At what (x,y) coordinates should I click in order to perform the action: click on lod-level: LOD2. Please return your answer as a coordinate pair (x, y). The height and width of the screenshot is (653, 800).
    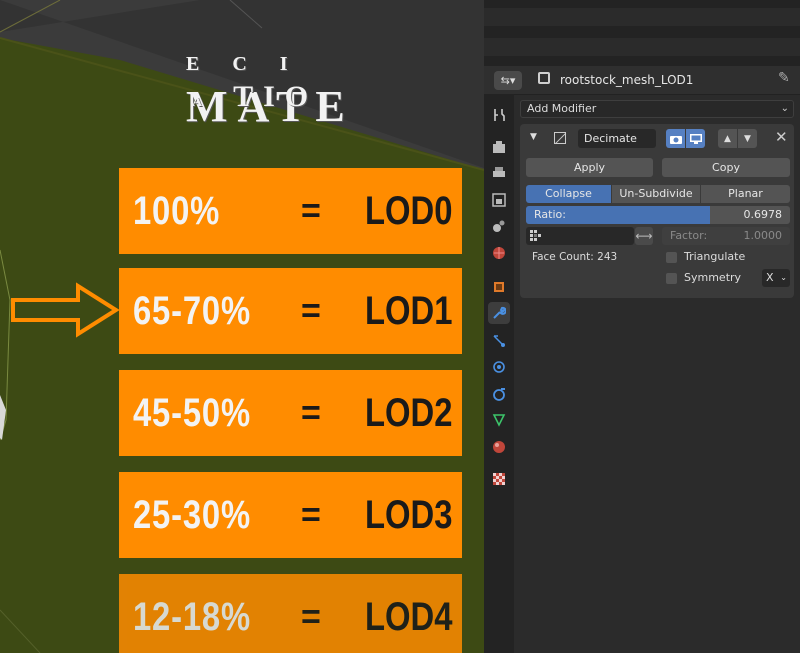
    Looking at the image, I should click on (409, 412).